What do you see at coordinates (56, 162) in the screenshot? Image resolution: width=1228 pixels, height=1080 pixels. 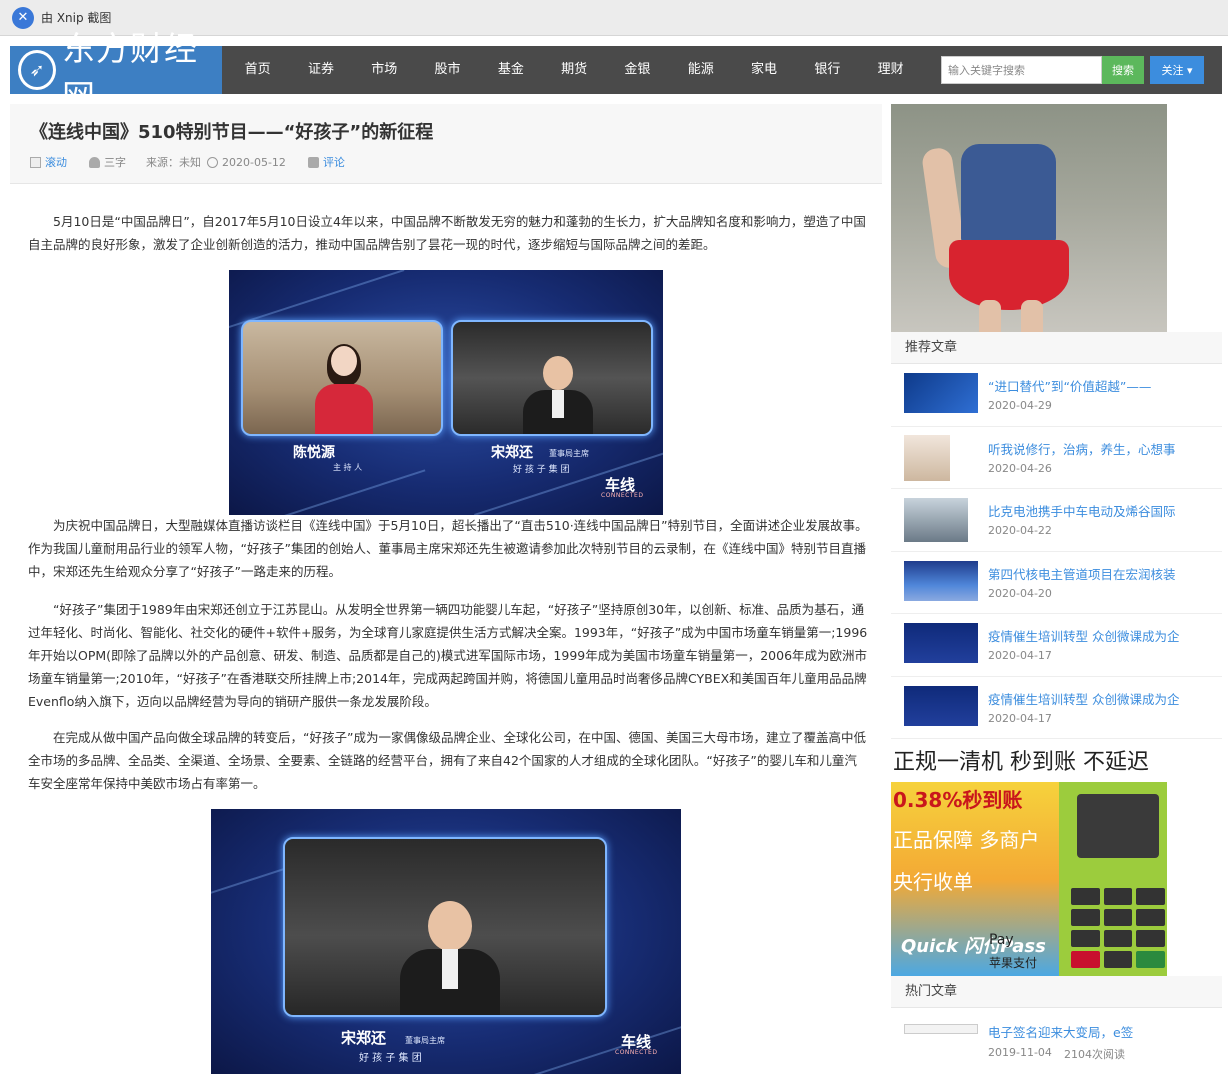 I see `category-link: 滚动` at bounding box center [56, 162].